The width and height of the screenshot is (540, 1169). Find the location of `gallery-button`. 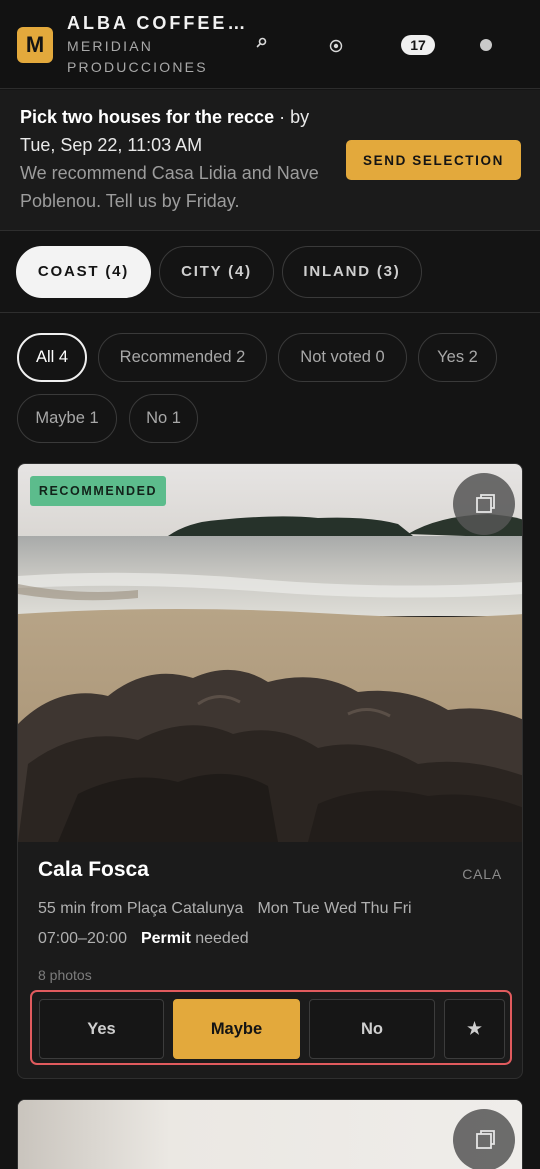

gallery-button is located at coordinates (484, 504).